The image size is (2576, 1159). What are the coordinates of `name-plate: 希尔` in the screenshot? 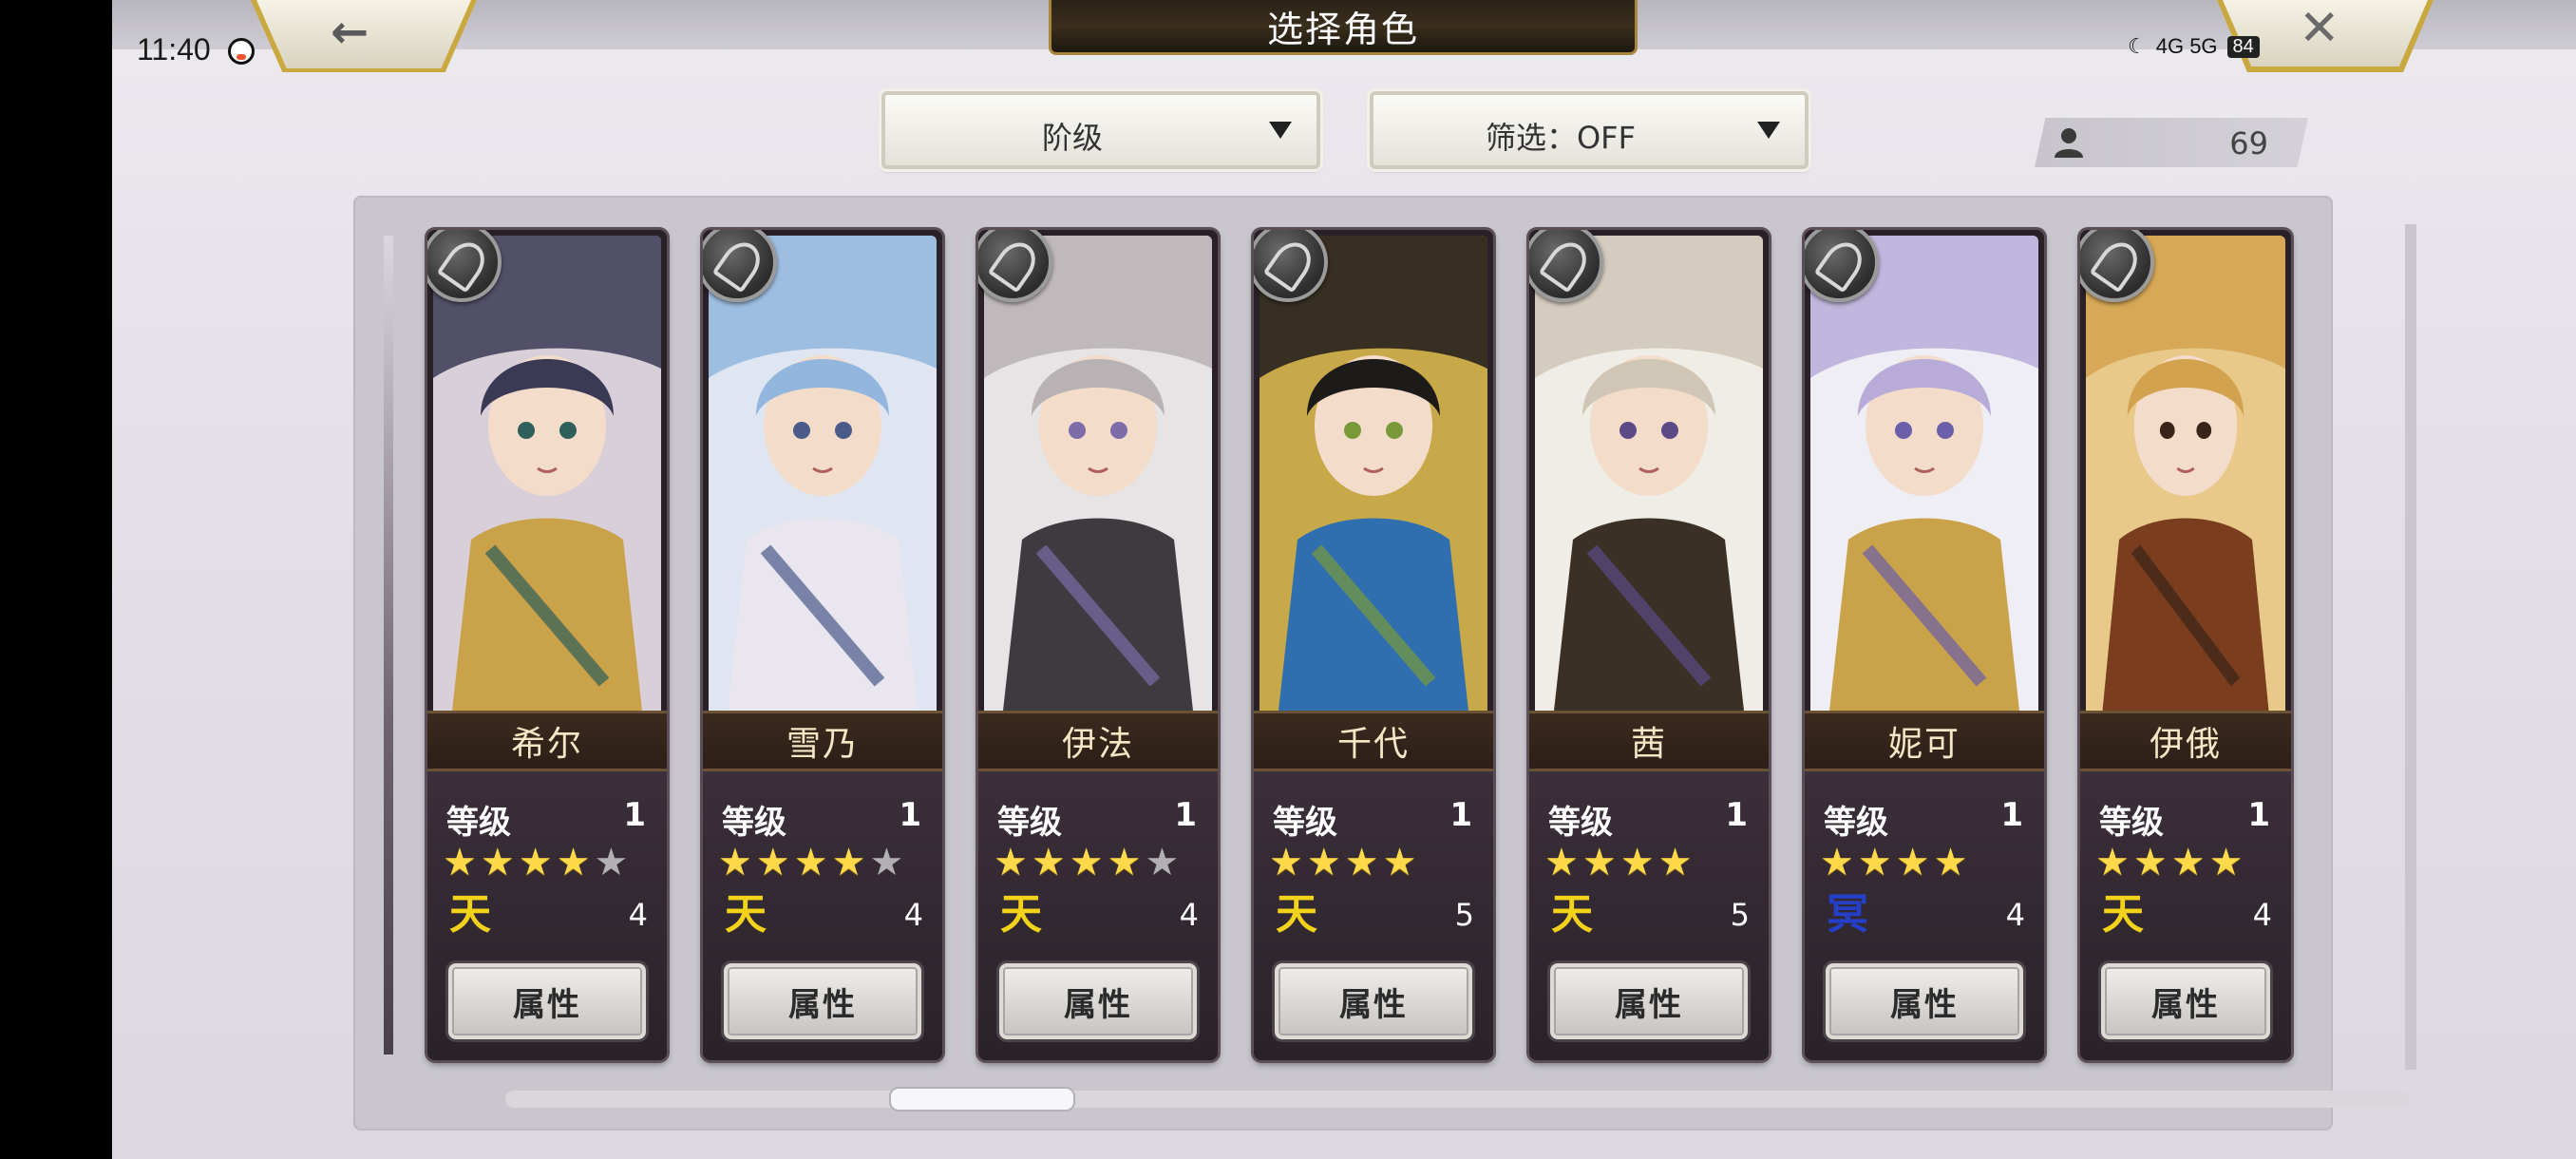 It's located at (547, 741).